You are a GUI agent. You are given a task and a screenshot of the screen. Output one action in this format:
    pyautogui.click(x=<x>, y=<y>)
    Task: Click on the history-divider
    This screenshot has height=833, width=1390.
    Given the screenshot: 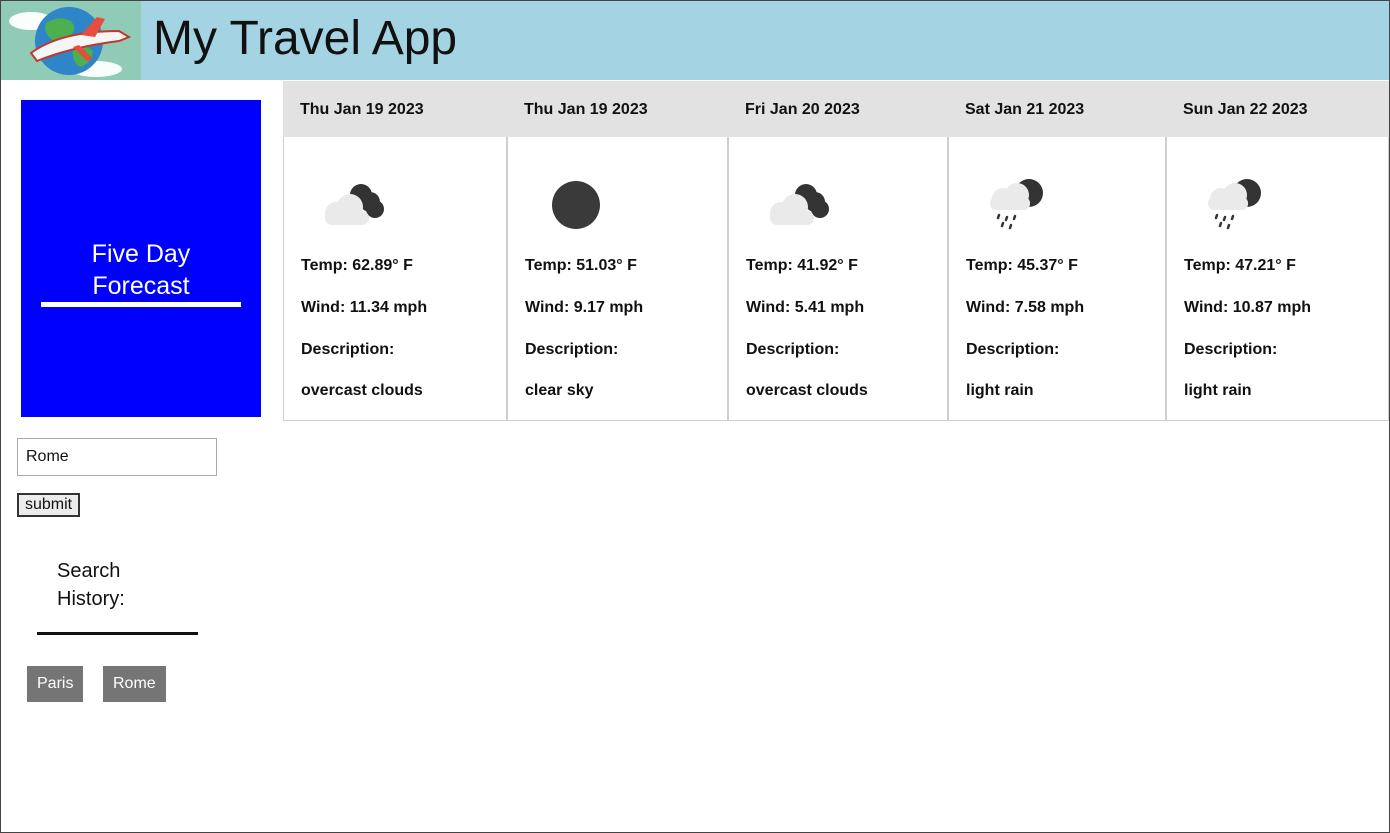 What is the action you would take?
    pyautogui.click(x=117, y=633)
    